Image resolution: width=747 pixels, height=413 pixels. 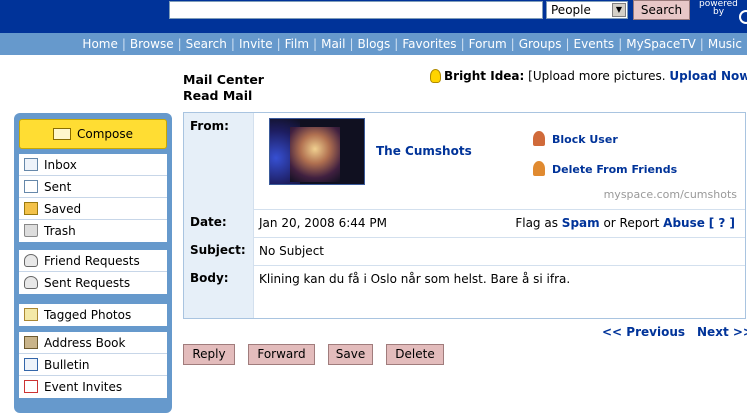 What do you see at coordinates (539, 168) in the screenshot?
I see `delete-friend-icon` at bounding box center [539, 168].